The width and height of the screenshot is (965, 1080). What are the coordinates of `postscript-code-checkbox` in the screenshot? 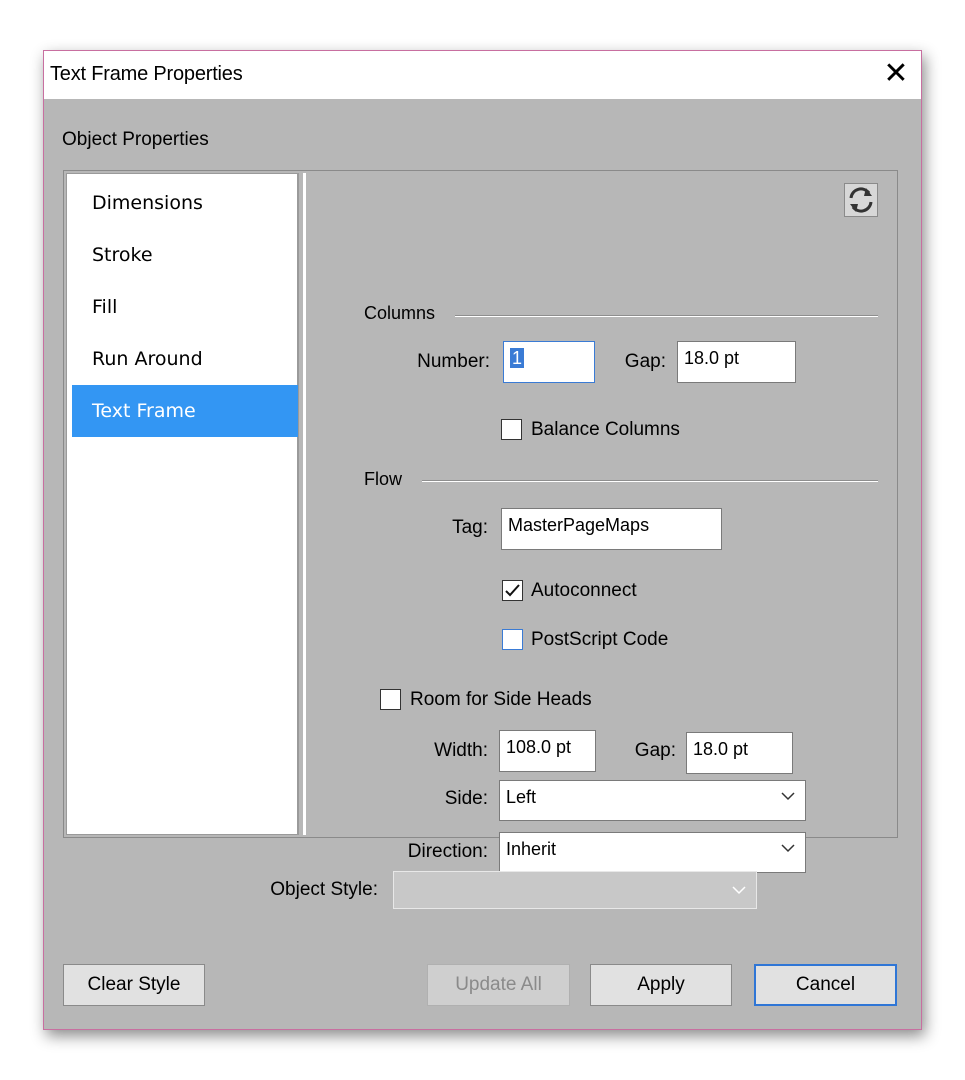 It's located at (512, 639).